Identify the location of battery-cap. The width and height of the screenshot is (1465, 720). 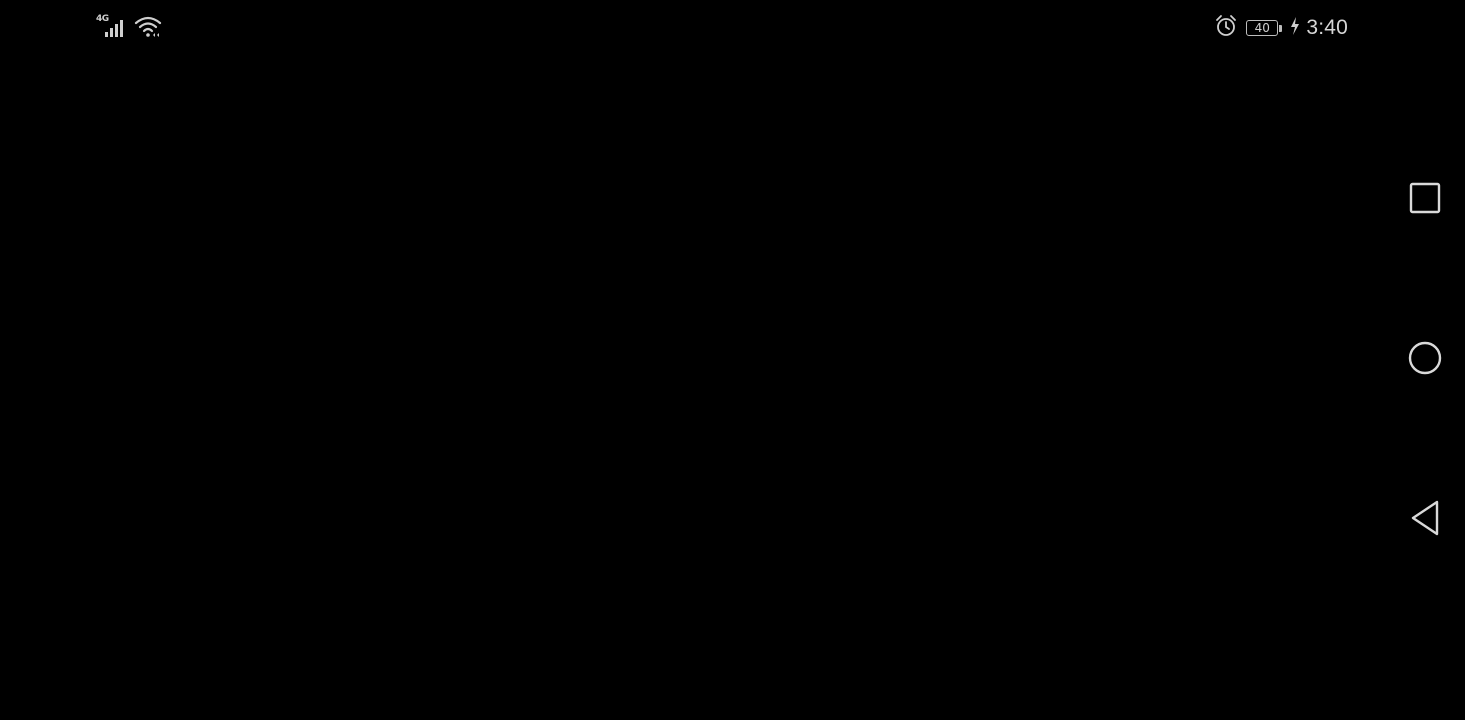
(1281, 28).